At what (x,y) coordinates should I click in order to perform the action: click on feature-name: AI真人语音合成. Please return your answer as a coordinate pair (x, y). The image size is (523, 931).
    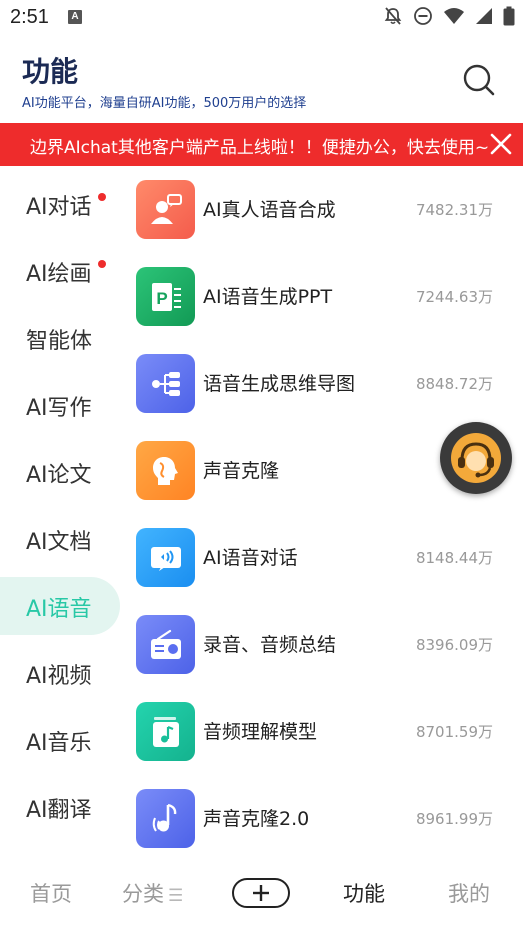
    Looking at the image, I should click on (269, 210).